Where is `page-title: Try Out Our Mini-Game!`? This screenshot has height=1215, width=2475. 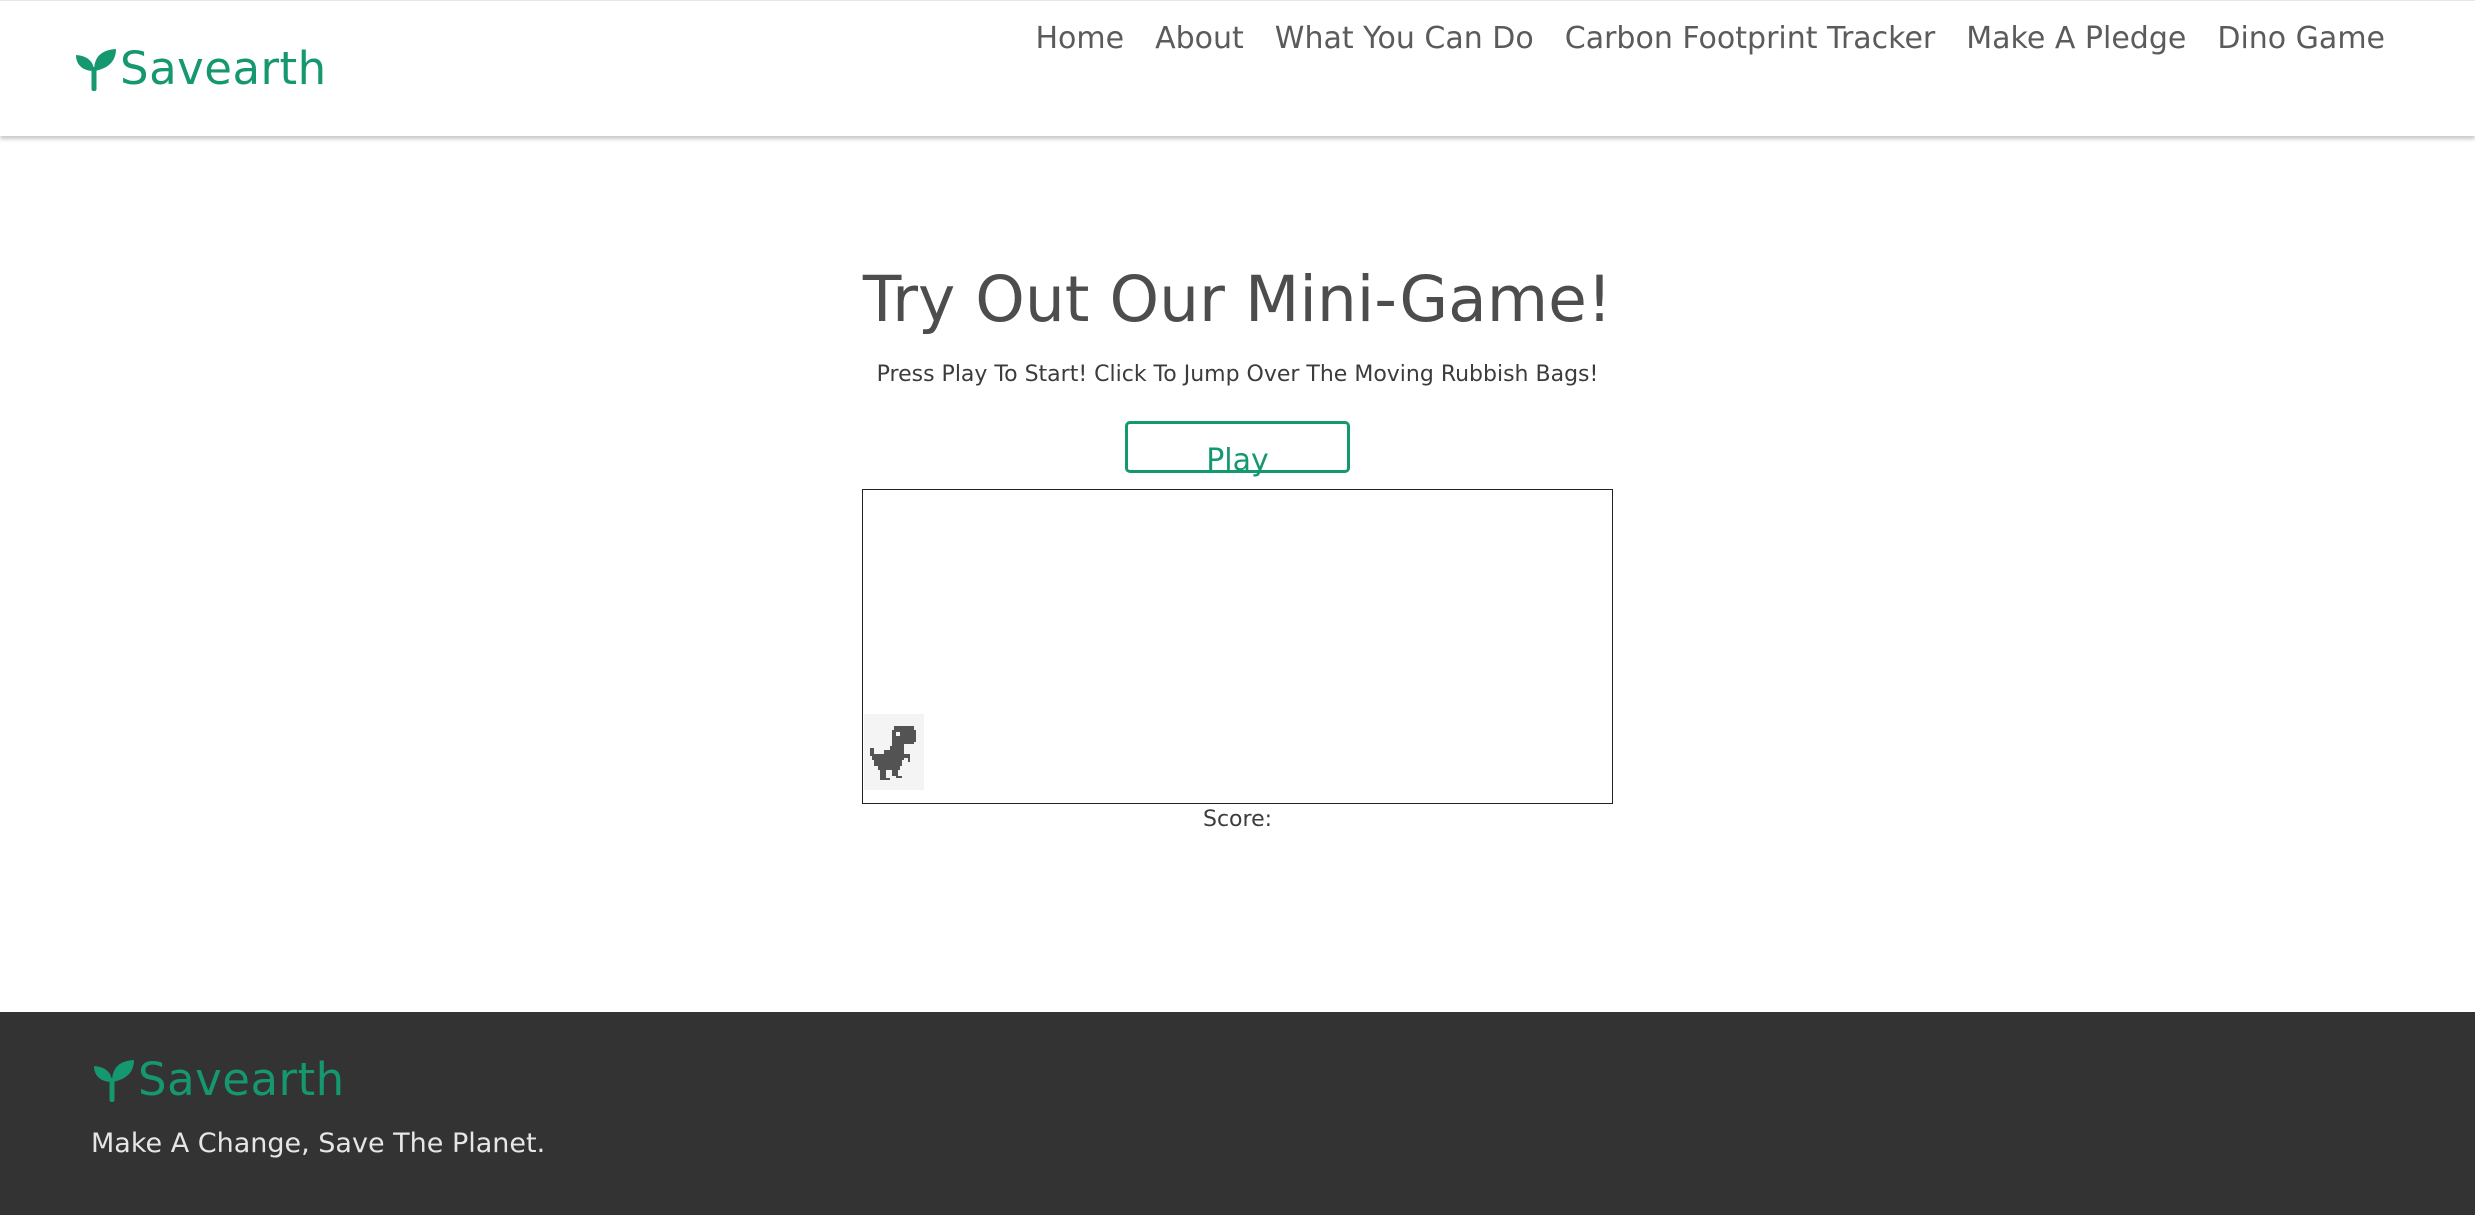
page-title: Try Out Our Mini-Game! is located at coordinates (1237, 299).